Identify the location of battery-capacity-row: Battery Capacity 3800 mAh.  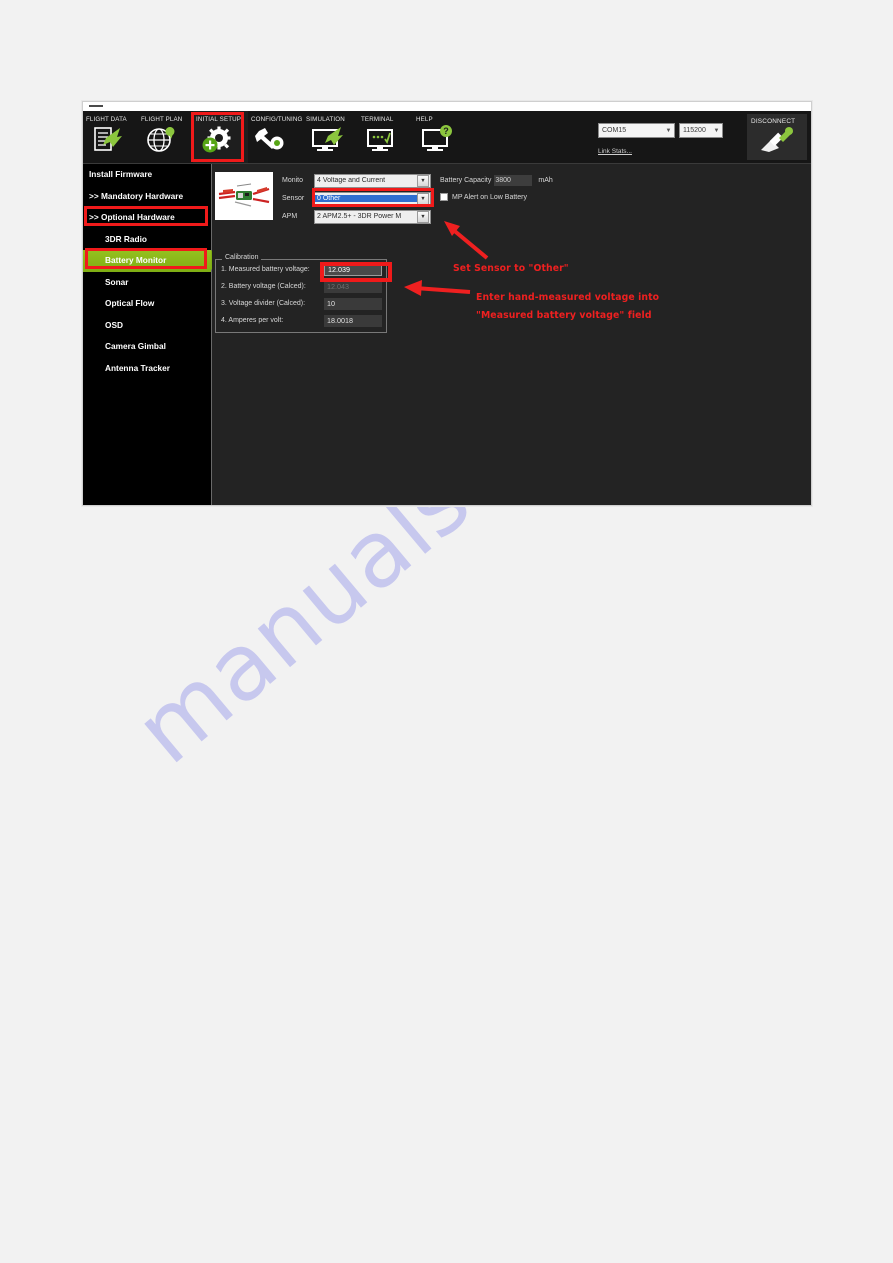
(496, 180).